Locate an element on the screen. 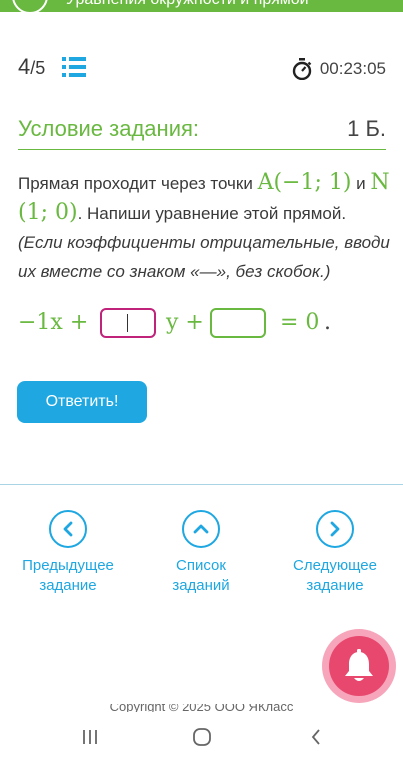 The width and height of the screenshot is (403, 761). equation-term1: −1x + is located at coordinates (53, 322).